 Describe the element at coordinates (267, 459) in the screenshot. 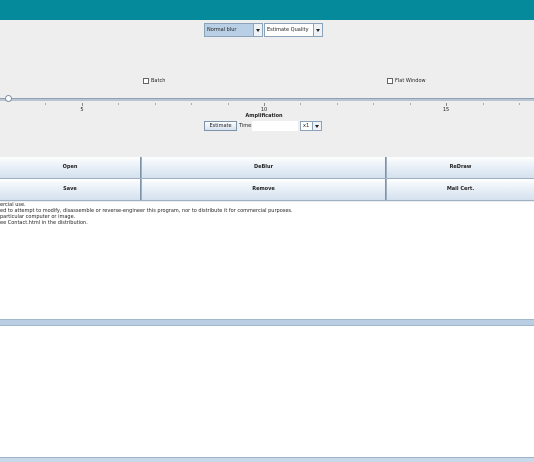

I see `bottom-scrollbar` at that location.